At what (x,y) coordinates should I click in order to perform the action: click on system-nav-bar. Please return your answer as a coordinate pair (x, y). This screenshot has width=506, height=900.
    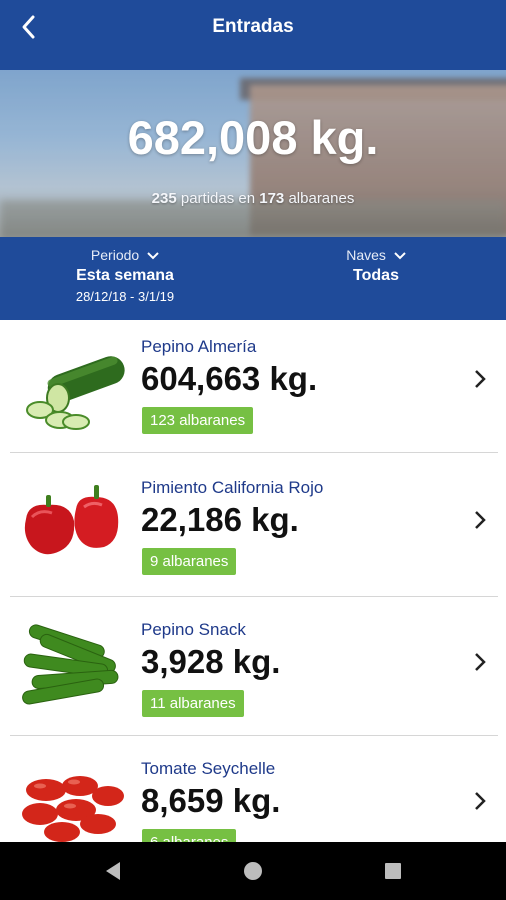
    Looking at the image, I should click on (253, 871).